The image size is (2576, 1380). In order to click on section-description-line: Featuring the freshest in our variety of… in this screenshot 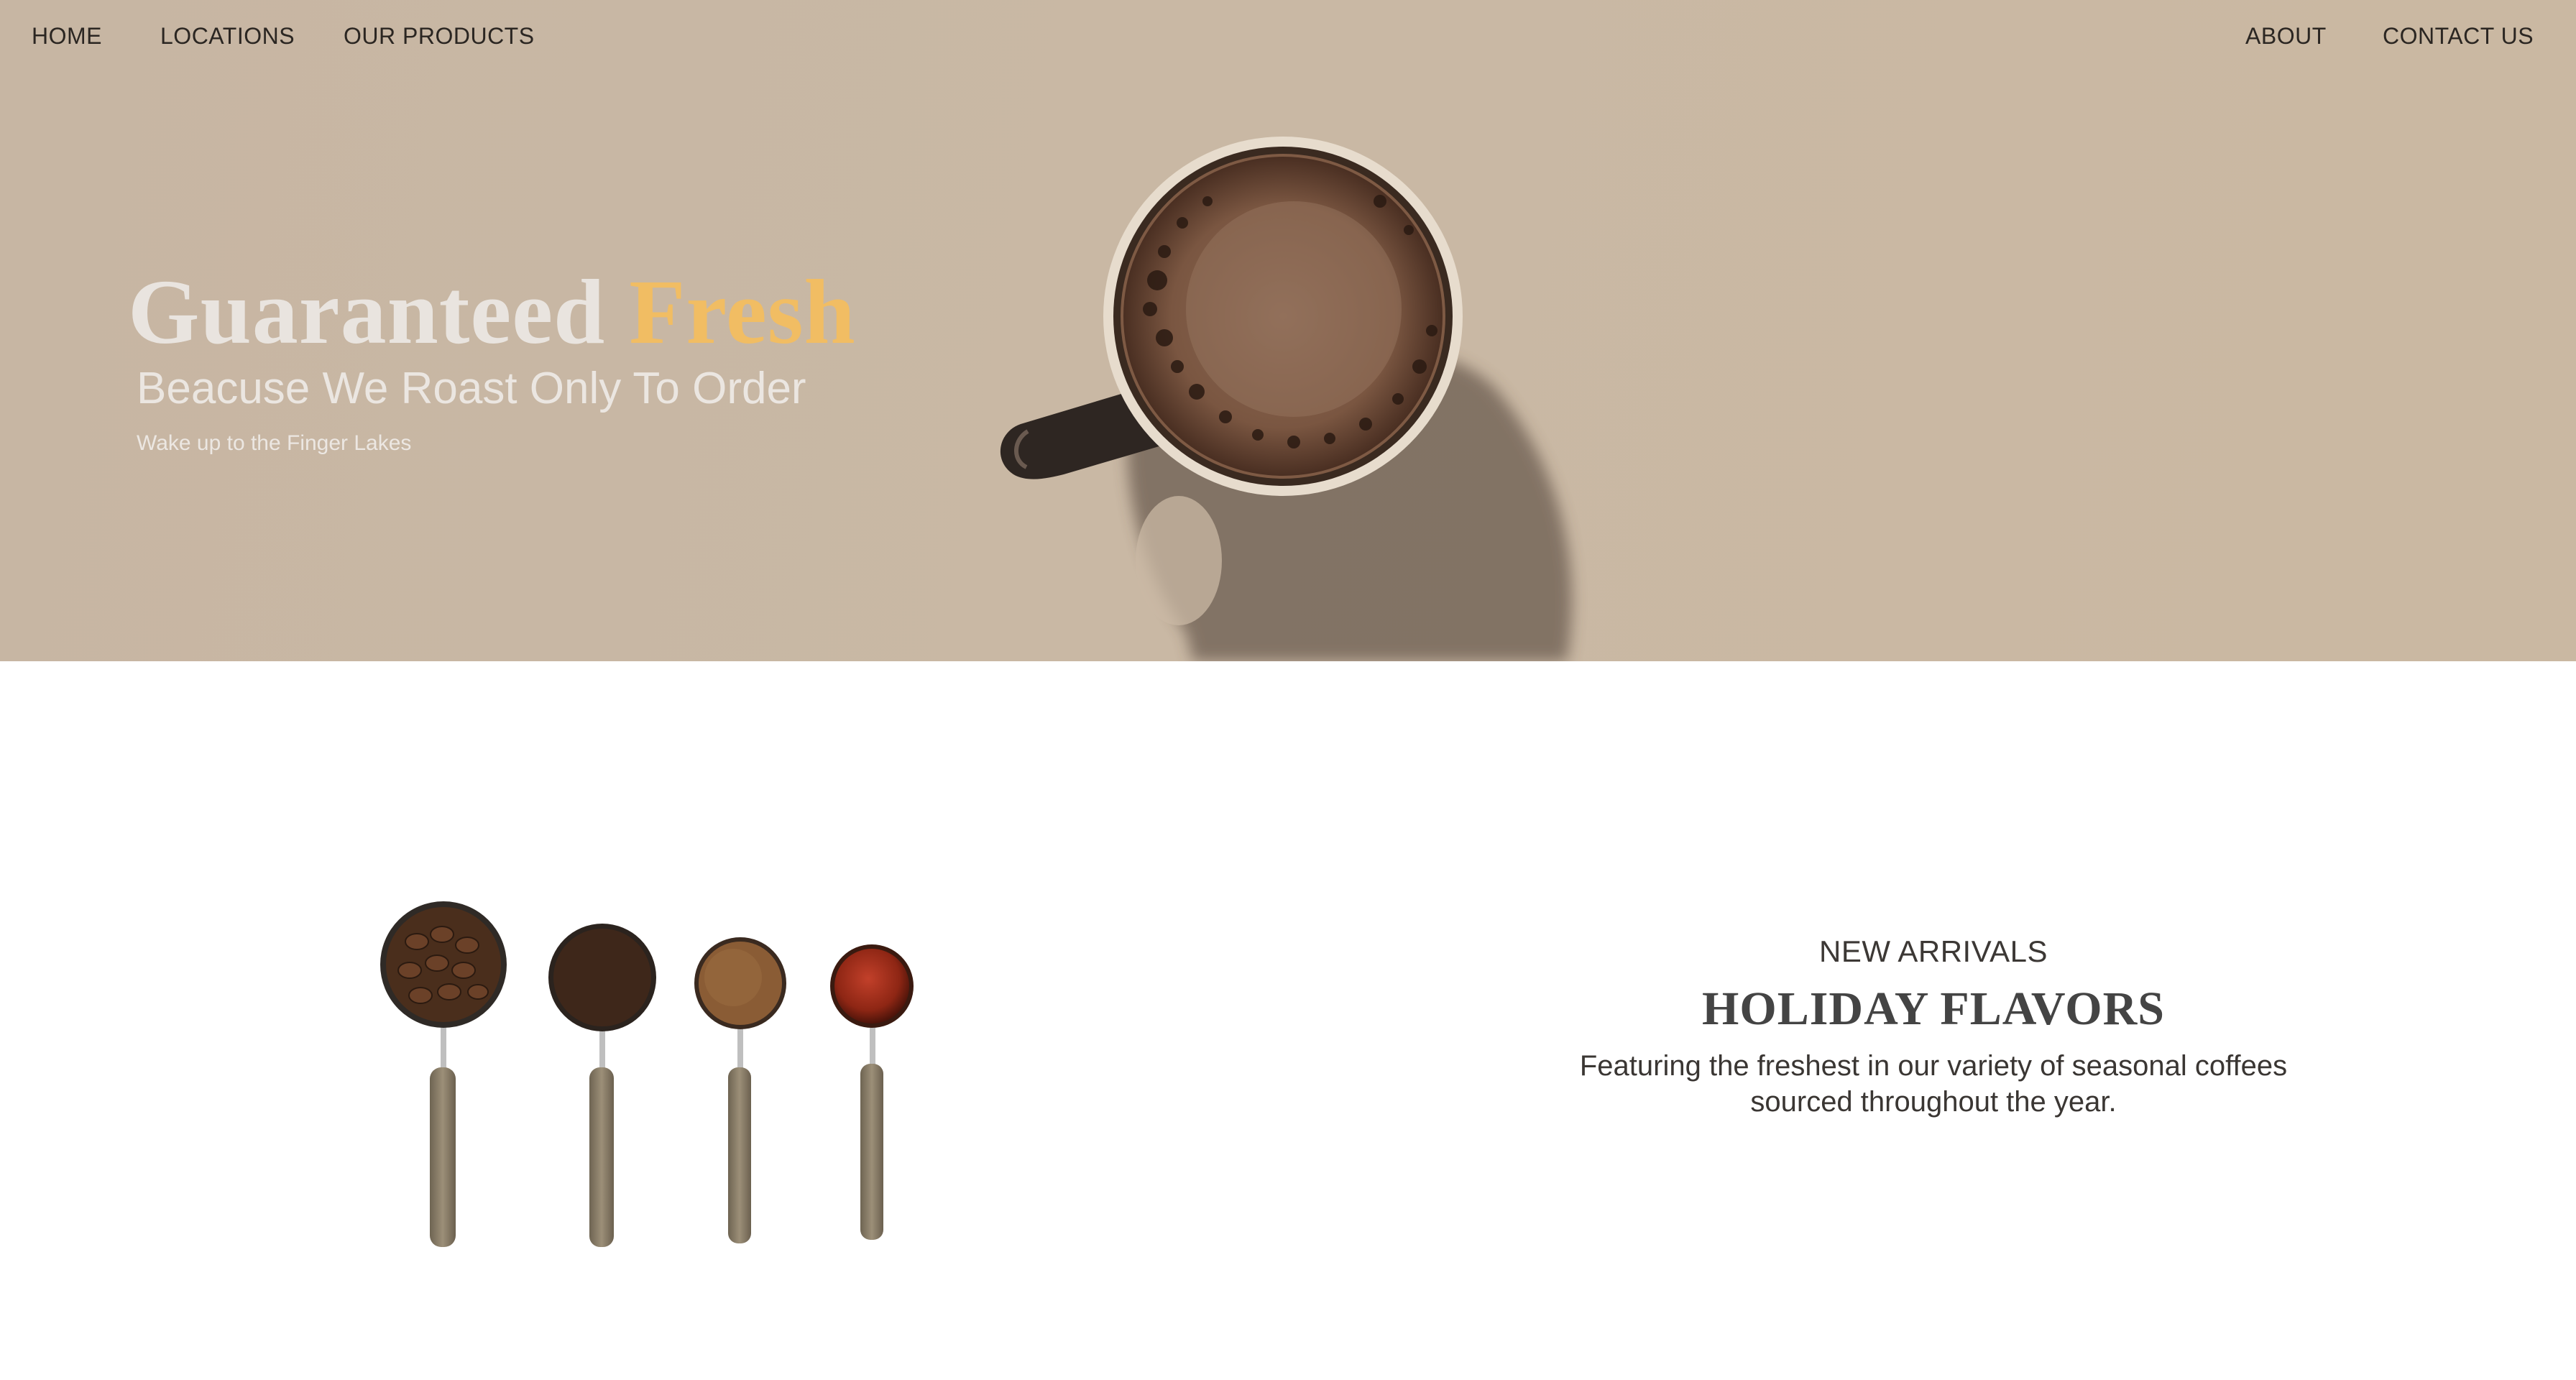, I will do `click(1933, 1066)`.